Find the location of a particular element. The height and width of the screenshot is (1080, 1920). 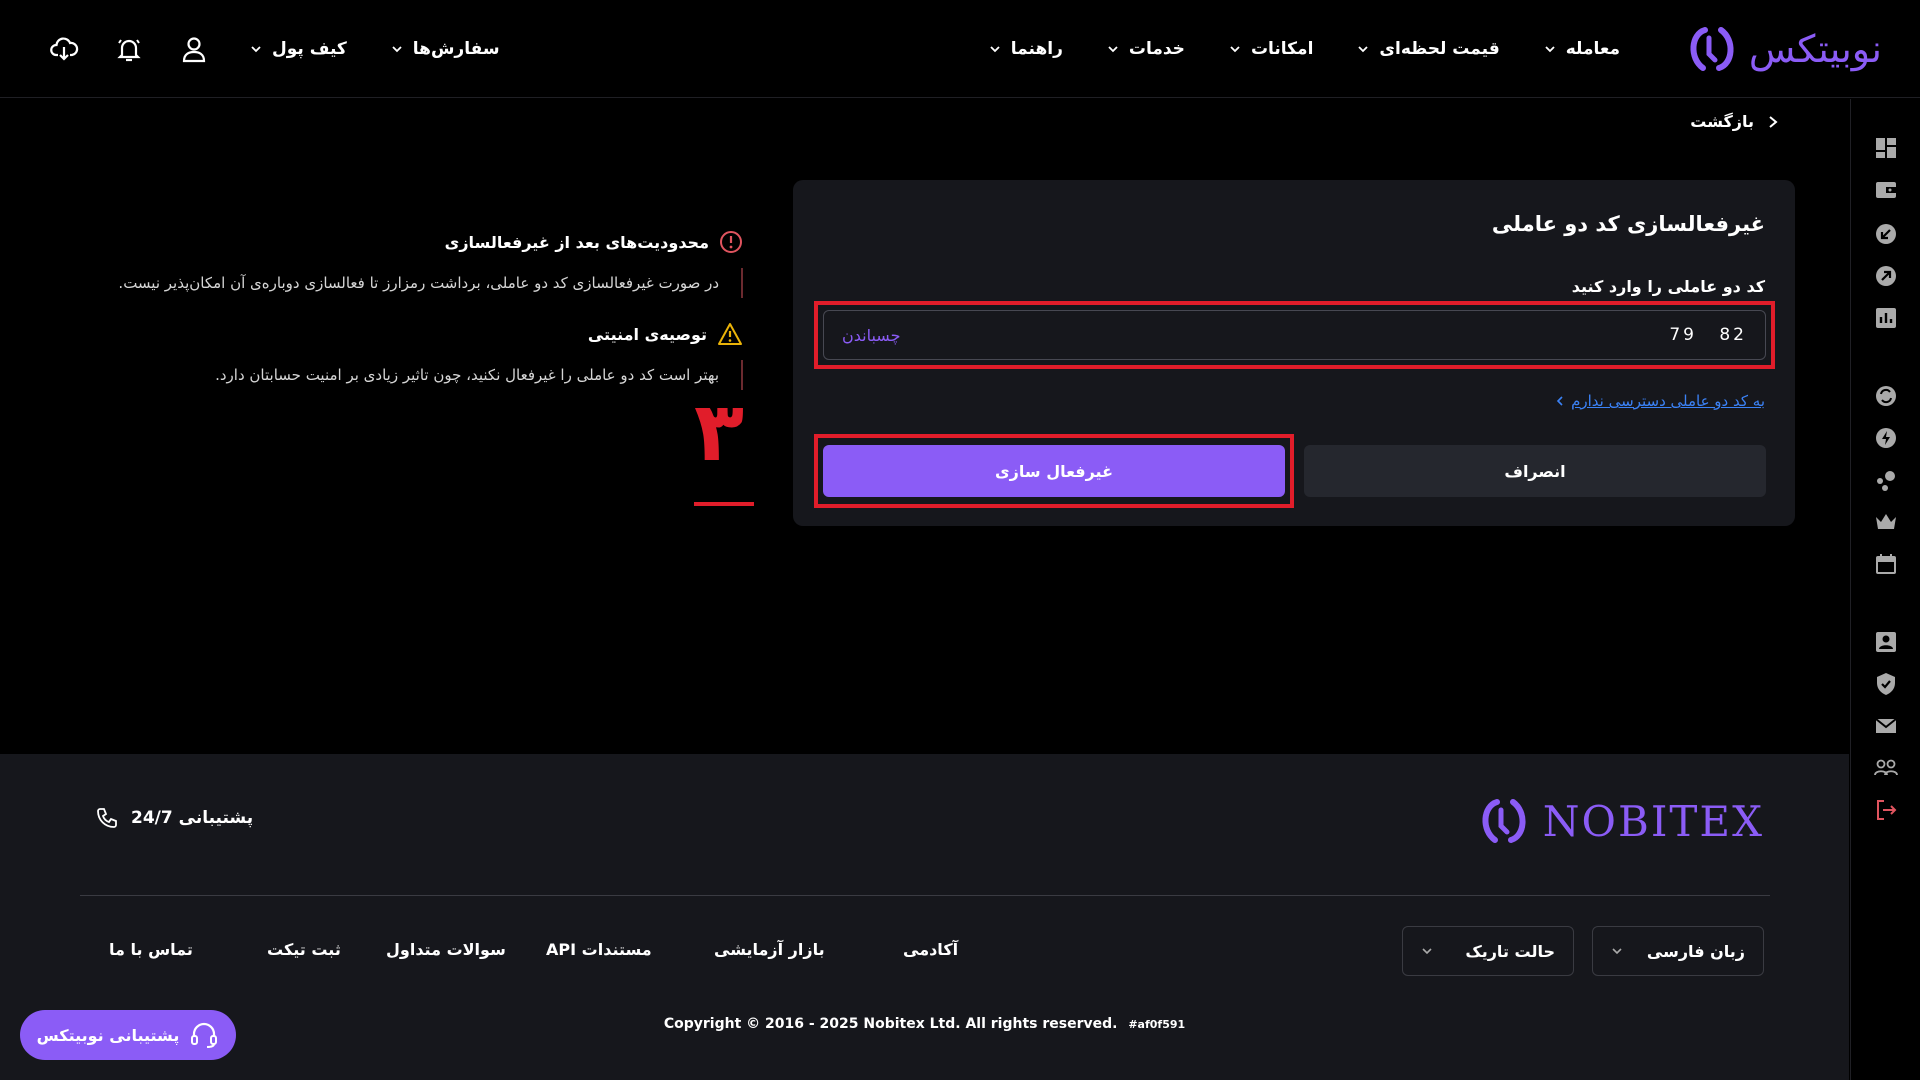

nav-orders: سفارش‌ها is located at coordinates (445, 49).